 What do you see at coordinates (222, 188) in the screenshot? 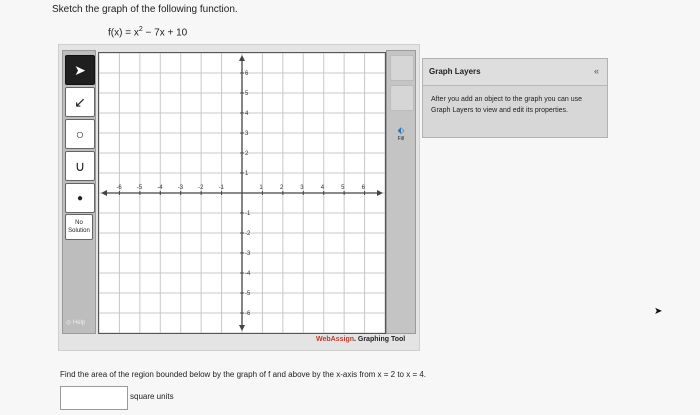
I see `x-tick-label: -1` at bounding box center [222, 188].